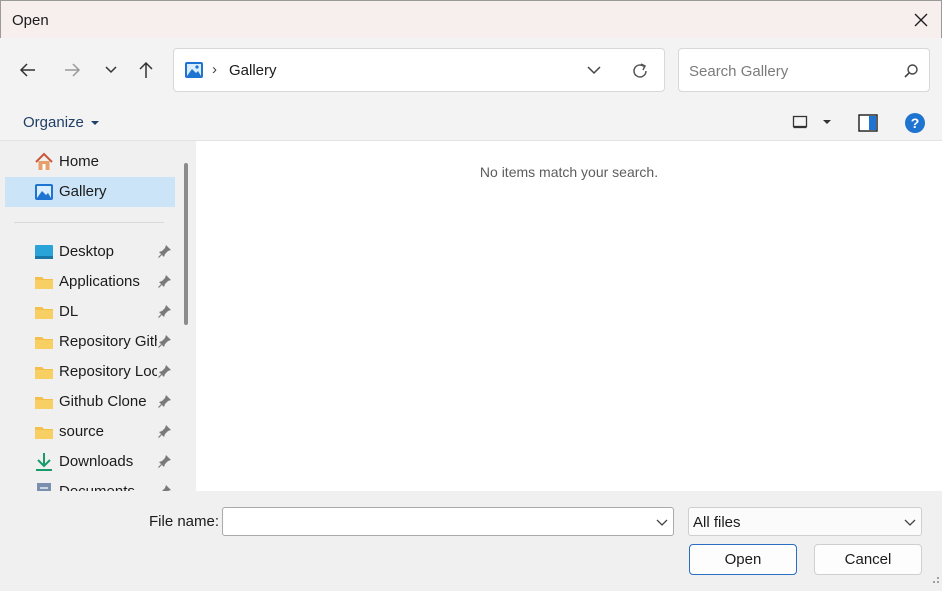 The image size is (942, 591). I want to click on open-button: Open, so click(743, 559).